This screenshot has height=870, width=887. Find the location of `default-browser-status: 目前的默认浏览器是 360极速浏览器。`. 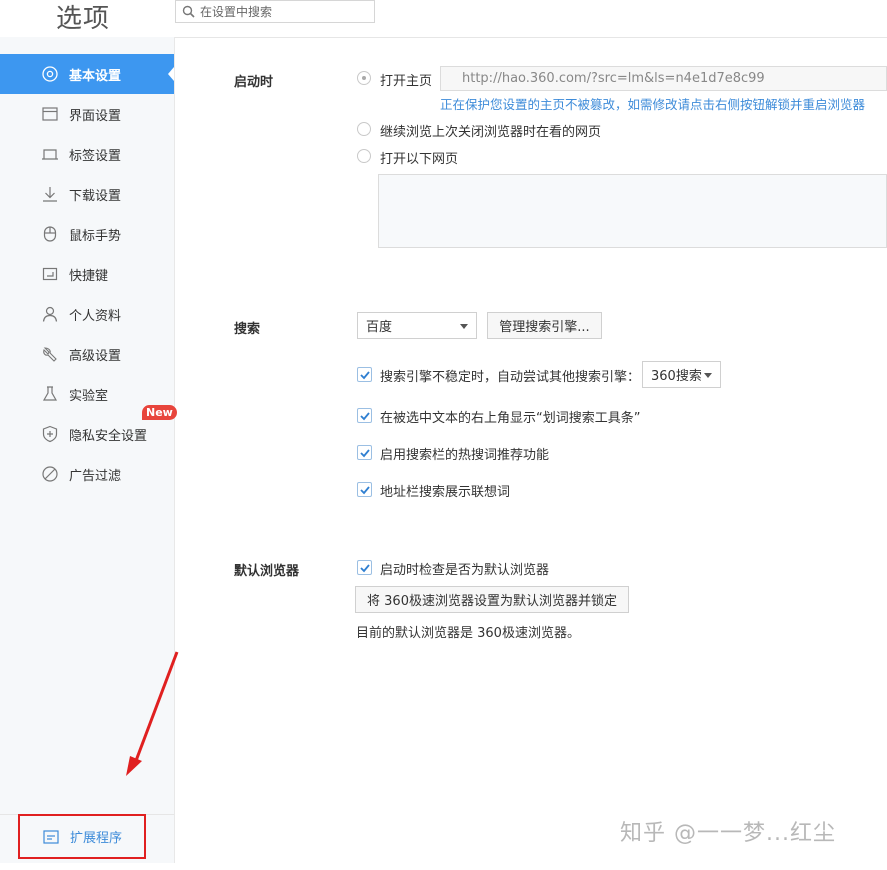

default-browser-status: 目前的默认浏览器是 360极速浏览器。 is located at coordinates (468, 633).